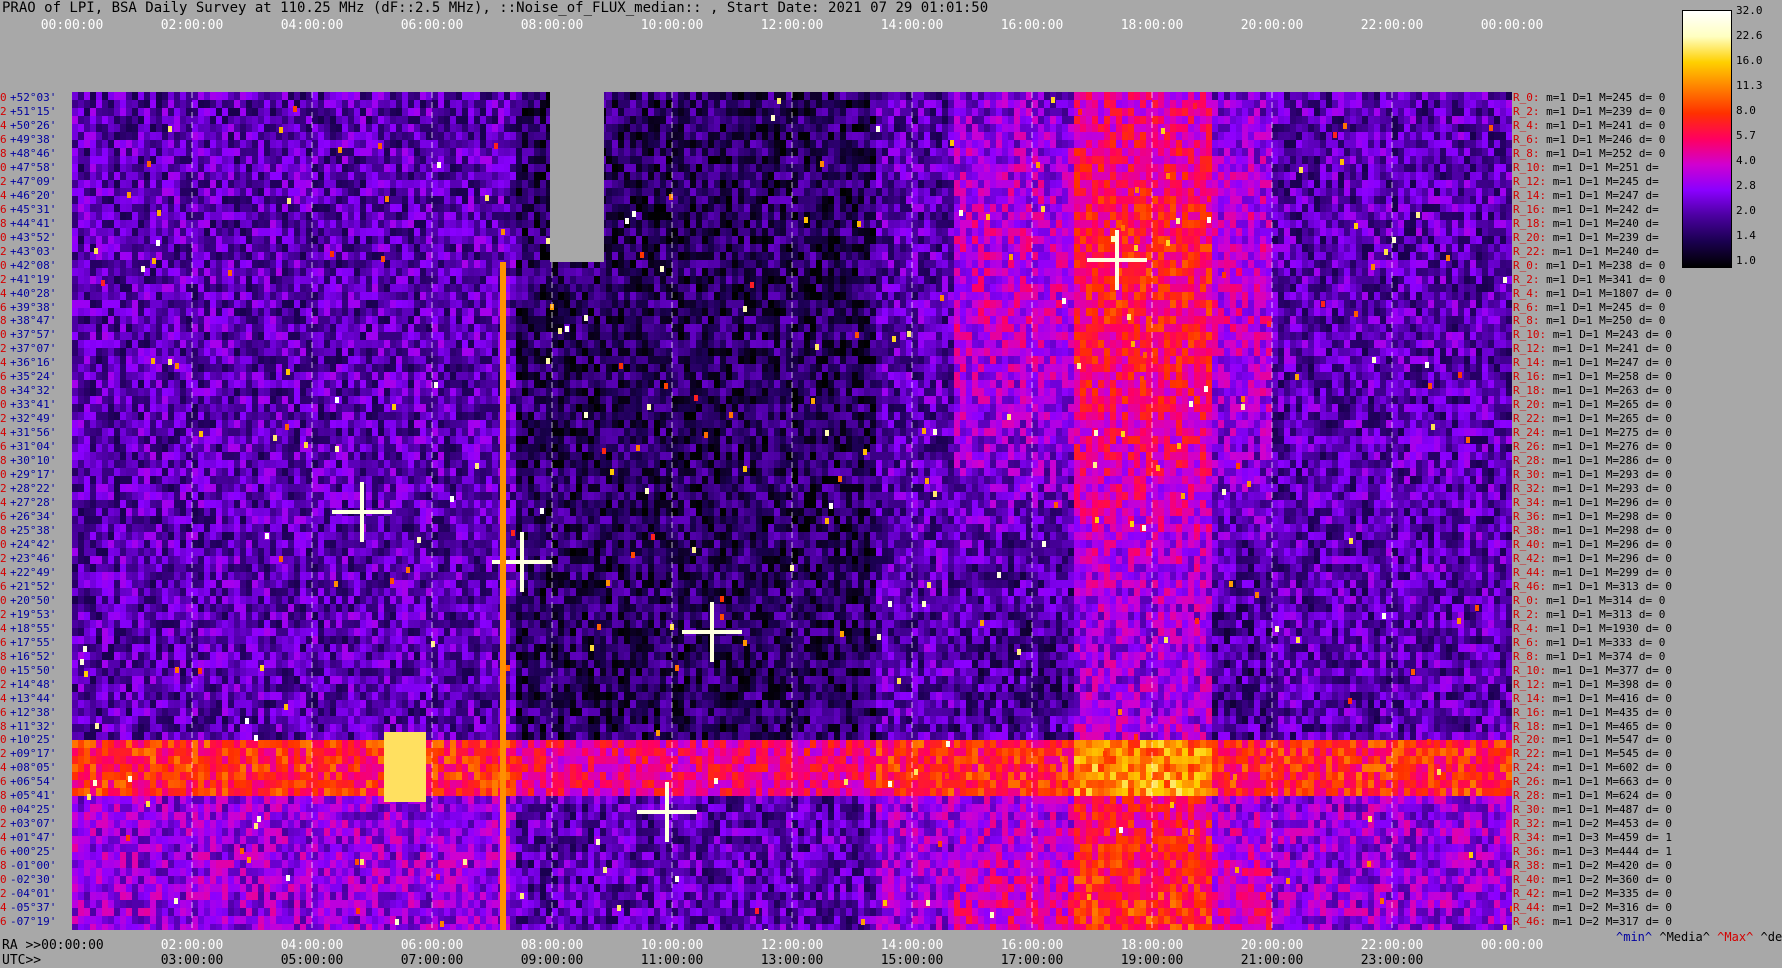 The height and width of the screenshot is (968, 1782). Describe the element at coordinates (552, 960) in the screenshot. I see `utc-tick: 09:00:00` at that location.